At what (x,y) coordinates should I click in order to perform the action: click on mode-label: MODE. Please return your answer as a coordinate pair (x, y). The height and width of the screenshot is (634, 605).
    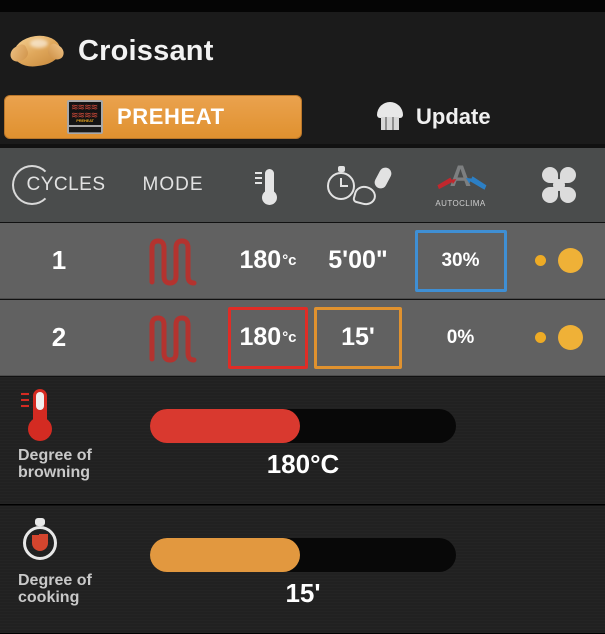
    Looking at the image, I should click on (173, 184).